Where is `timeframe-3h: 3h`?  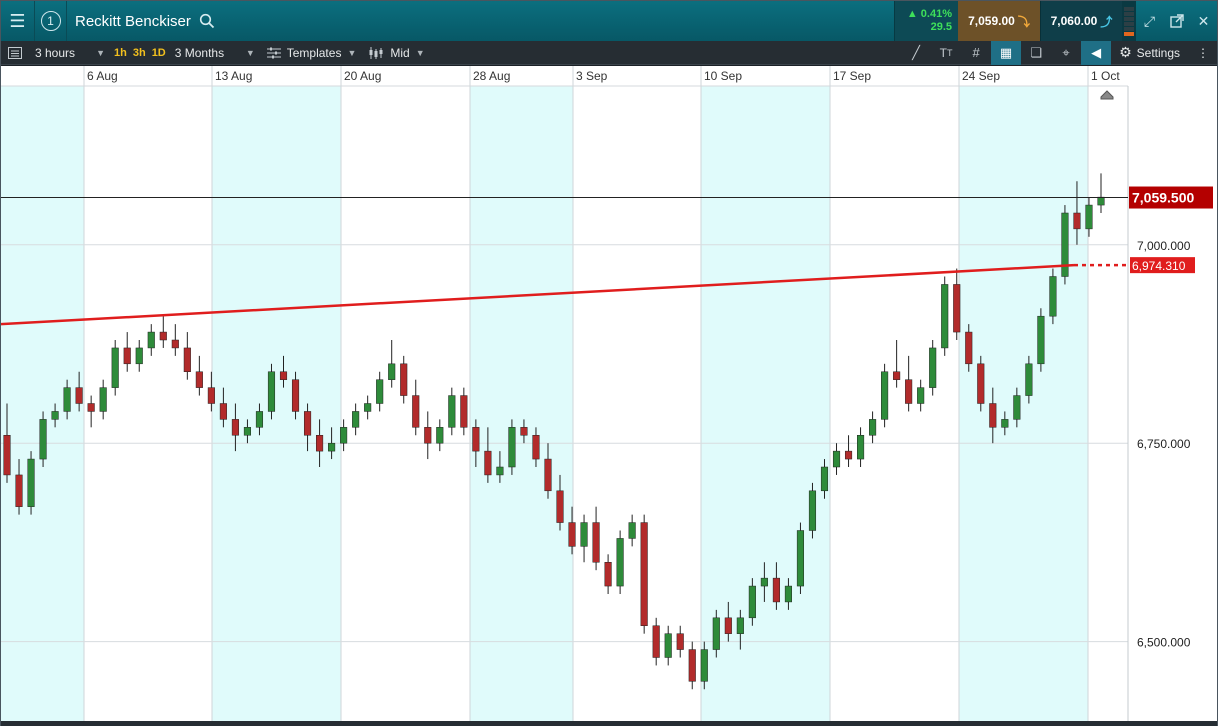 timeframe-3h: 3h is located at coordinates (139, 53).